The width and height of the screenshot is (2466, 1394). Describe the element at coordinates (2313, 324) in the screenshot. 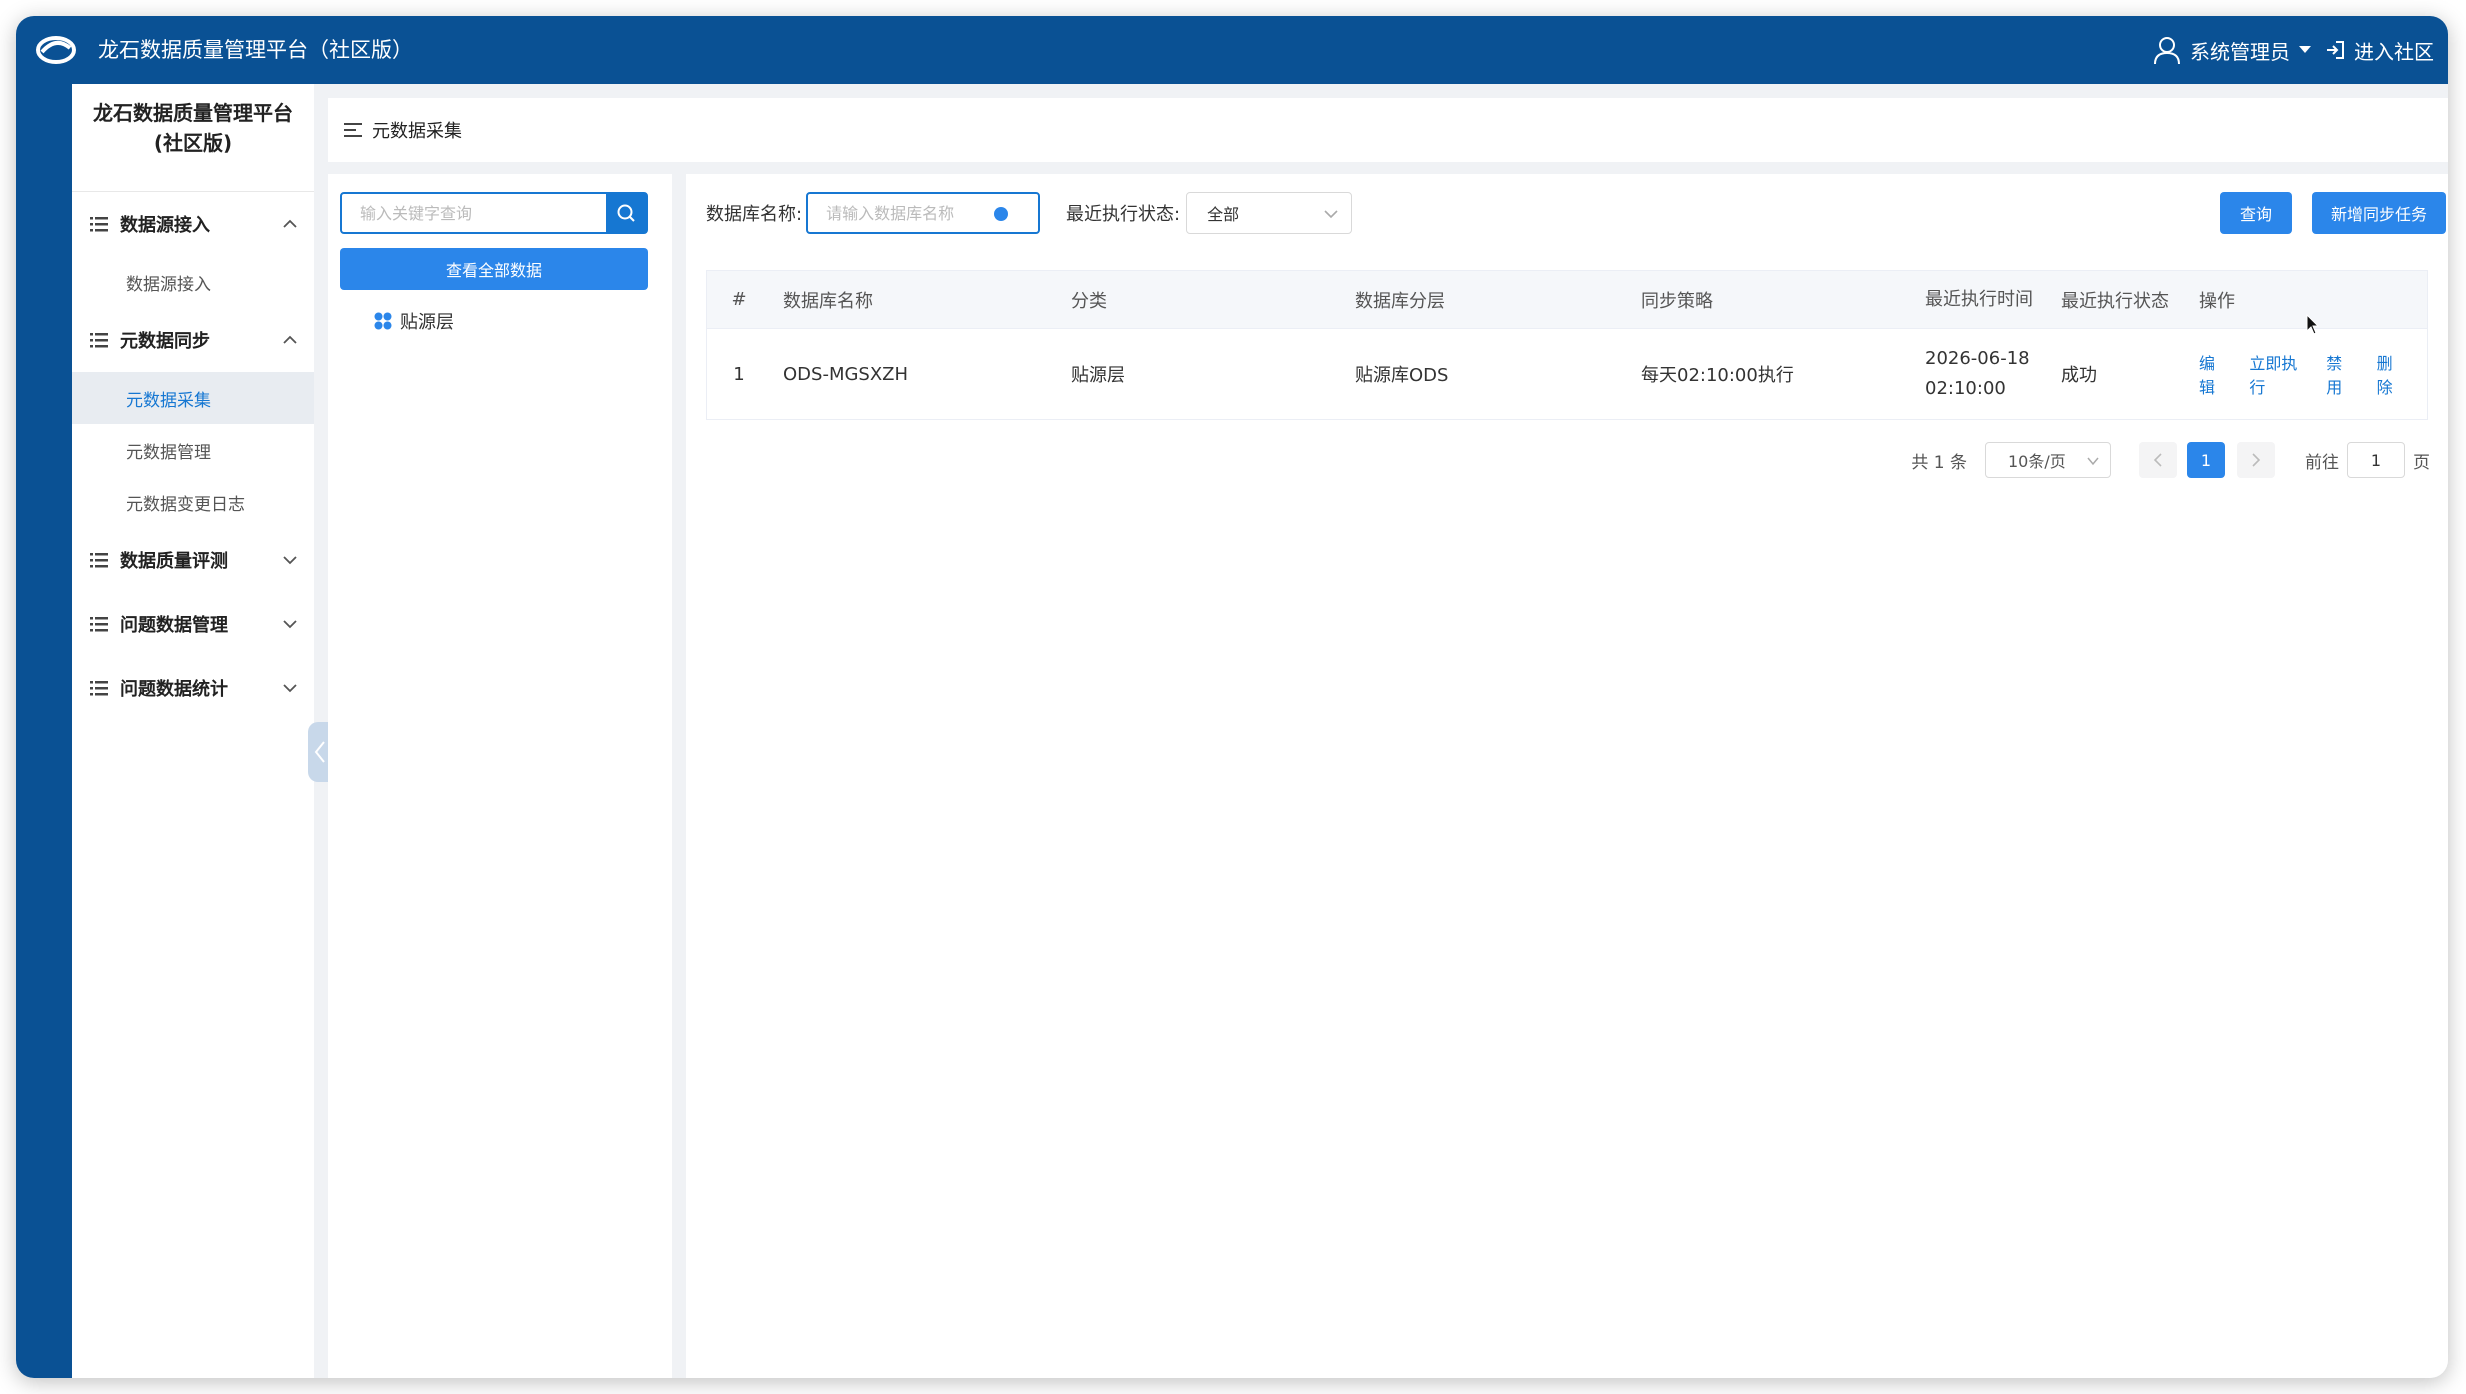

I see `mouse-cursor-icon` at that location.